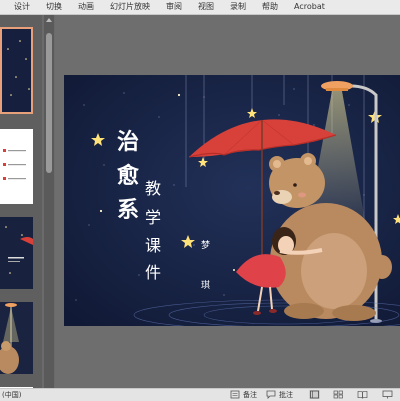  Describe the element at coordinates (206, 7) in the screenshot. I see `tab-view: 视图` at that location.